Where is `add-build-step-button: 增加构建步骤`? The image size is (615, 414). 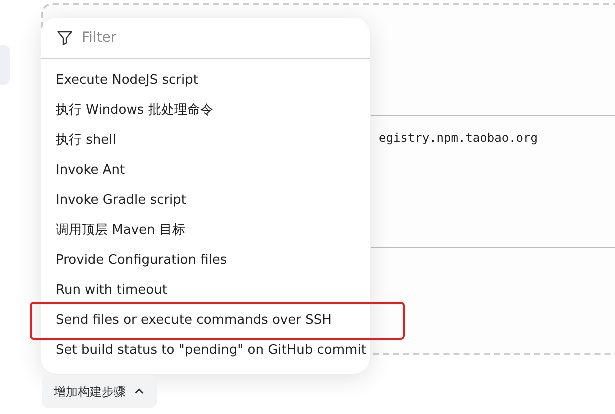
add-build-step-button: 增加构建步骤 is located at coordinates (99, 391).